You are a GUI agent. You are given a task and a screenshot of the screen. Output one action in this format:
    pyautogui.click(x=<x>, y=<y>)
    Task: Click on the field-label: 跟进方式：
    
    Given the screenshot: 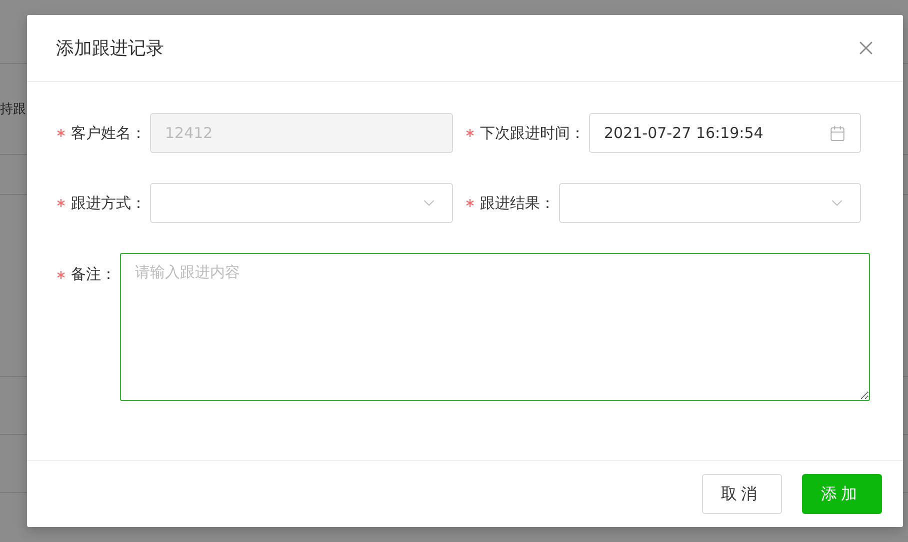 What is the action you would take?
    pyautogui.click(x=108, y=203)
    